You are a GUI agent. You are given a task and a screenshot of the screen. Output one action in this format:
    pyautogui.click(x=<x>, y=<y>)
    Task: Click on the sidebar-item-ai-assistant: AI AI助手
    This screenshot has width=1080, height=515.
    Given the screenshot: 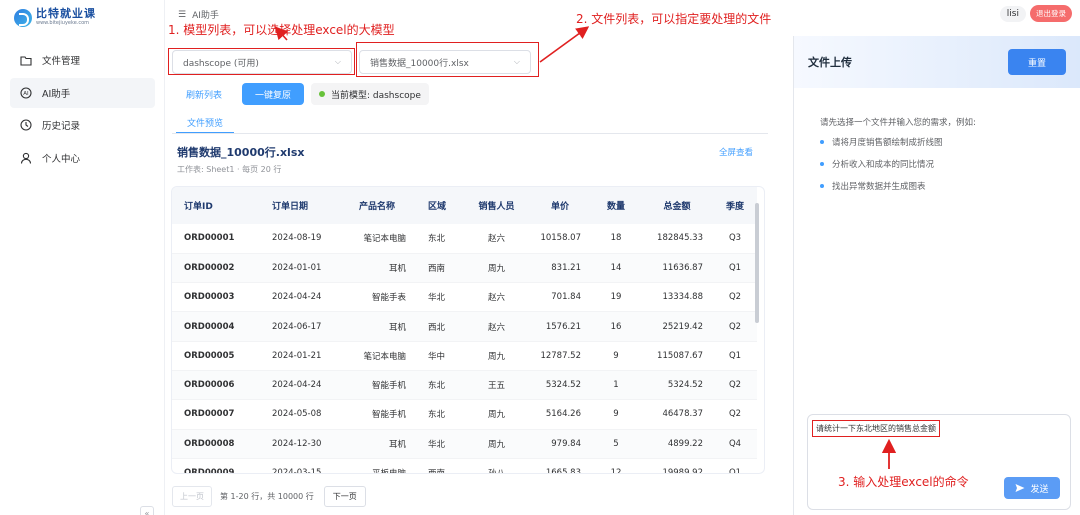 What is the action you would take?
    pyautogui.click(x=82, y=92)
    